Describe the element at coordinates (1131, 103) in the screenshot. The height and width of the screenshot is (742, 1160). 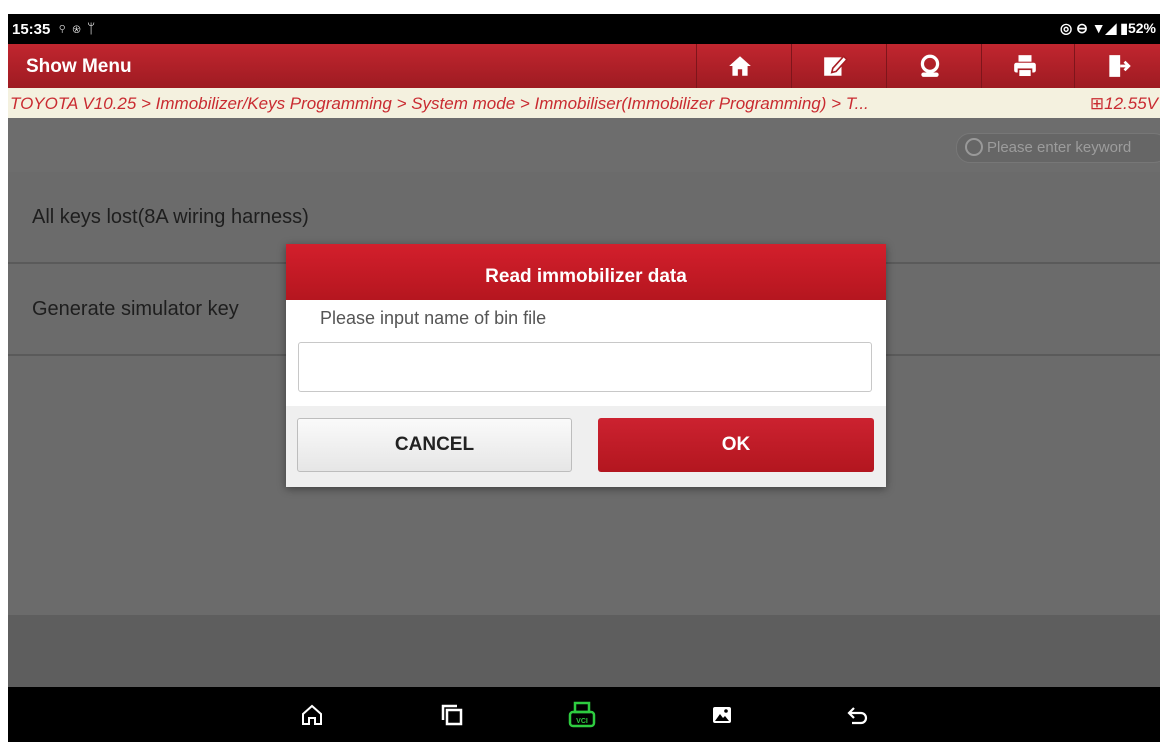
I see `voltage-value: 12.55V` at that location.